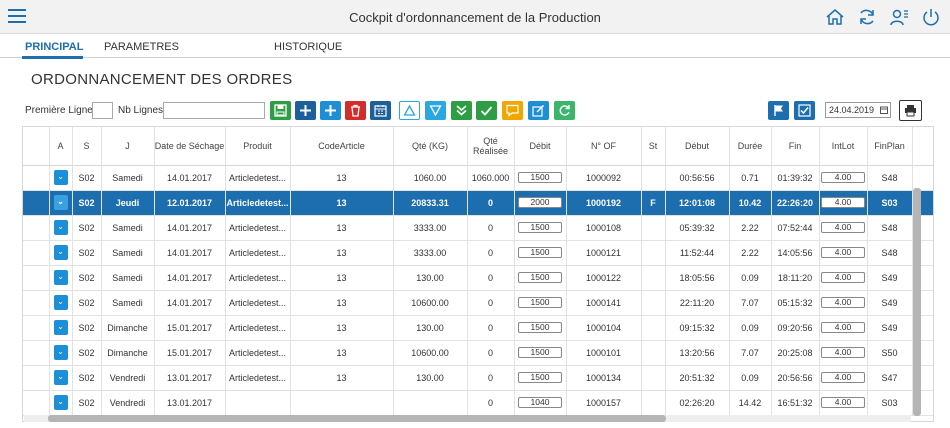  What do you see at coordinates (486, 110) in the screenshot?
I see `check-button` at bounding box center [486, 110].